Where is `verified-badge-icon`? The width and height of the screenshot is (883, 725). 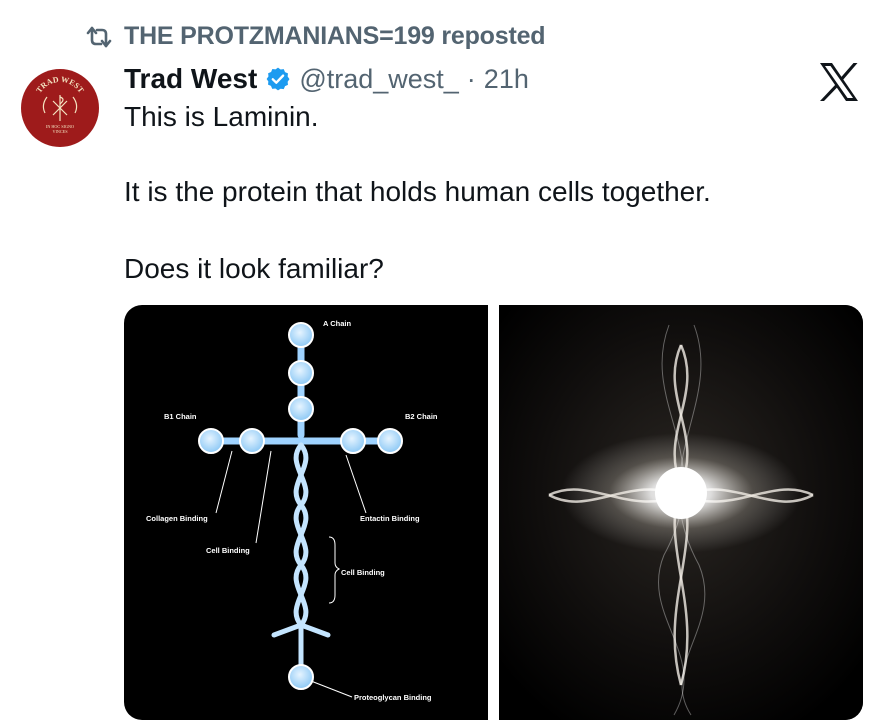
verified-badge-icon is located at coordinates (278, 79).